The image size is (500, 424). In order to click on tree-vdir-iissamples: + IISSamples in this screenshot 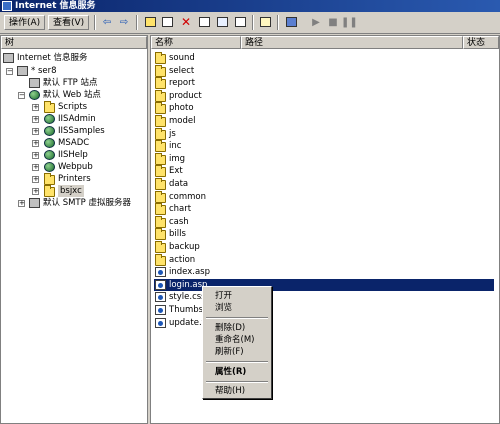, I will do `click(73, 131)`.